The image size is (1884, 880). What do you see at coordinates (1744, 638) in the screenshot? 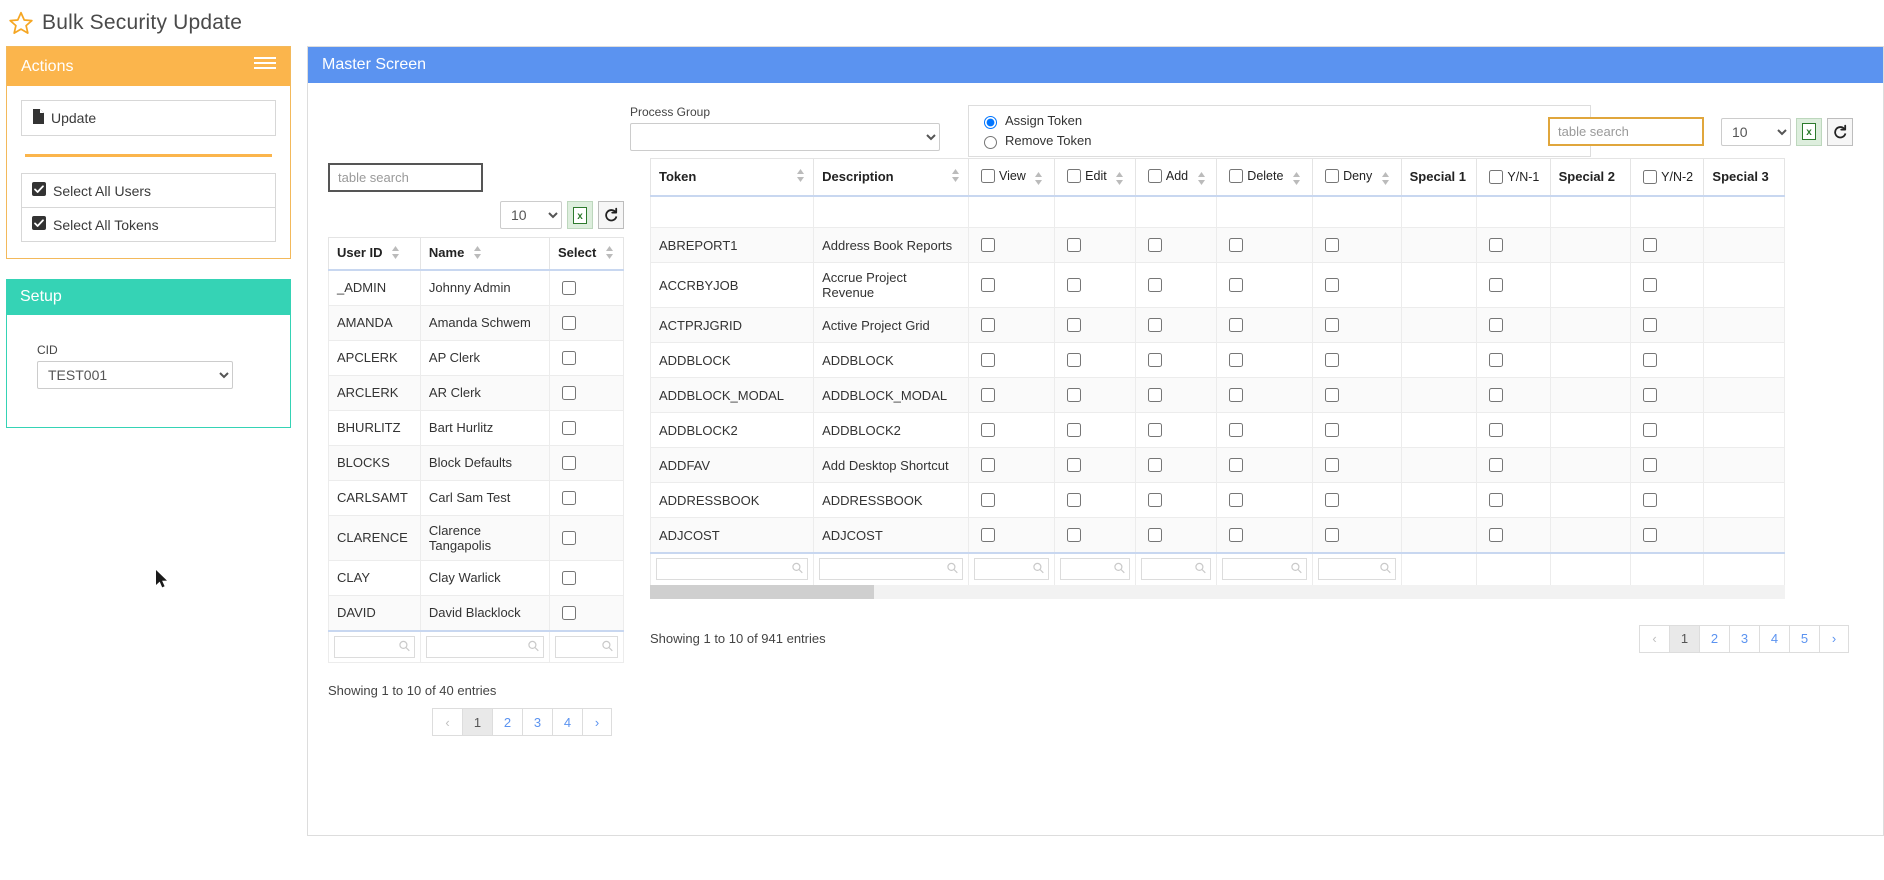
I see `tokens-page-3: 3` at bounding box center [1744, 638].